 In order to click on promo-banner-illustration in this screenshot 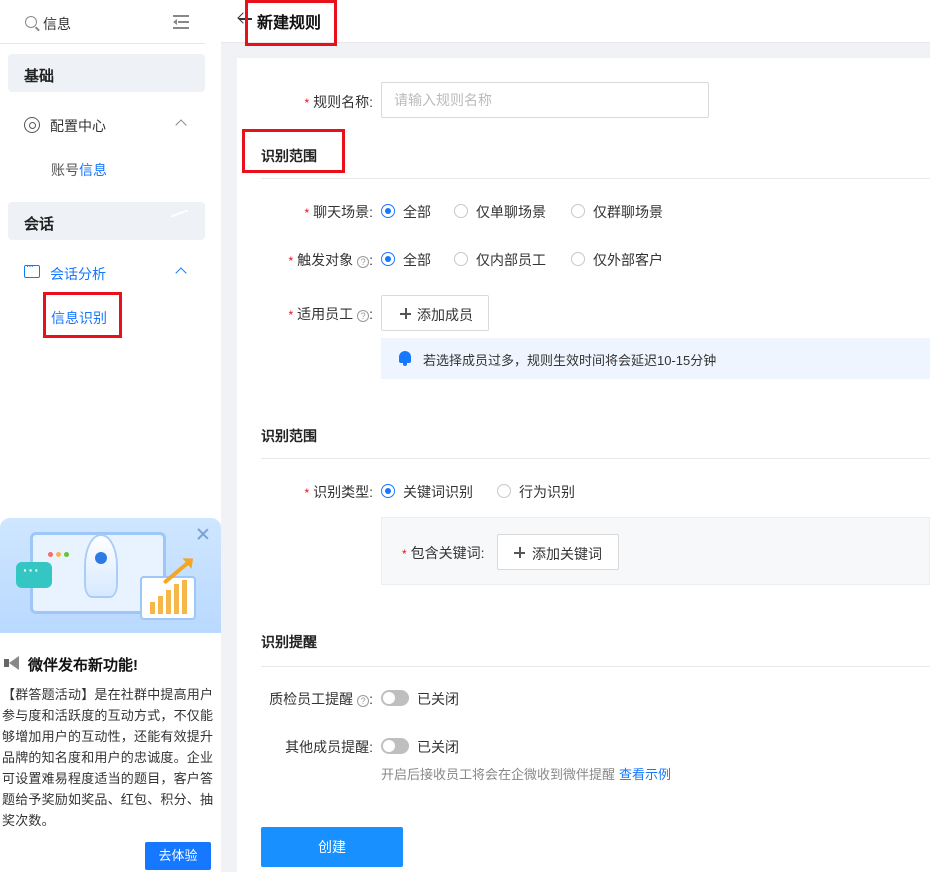, I will do `click(110, 575)`.